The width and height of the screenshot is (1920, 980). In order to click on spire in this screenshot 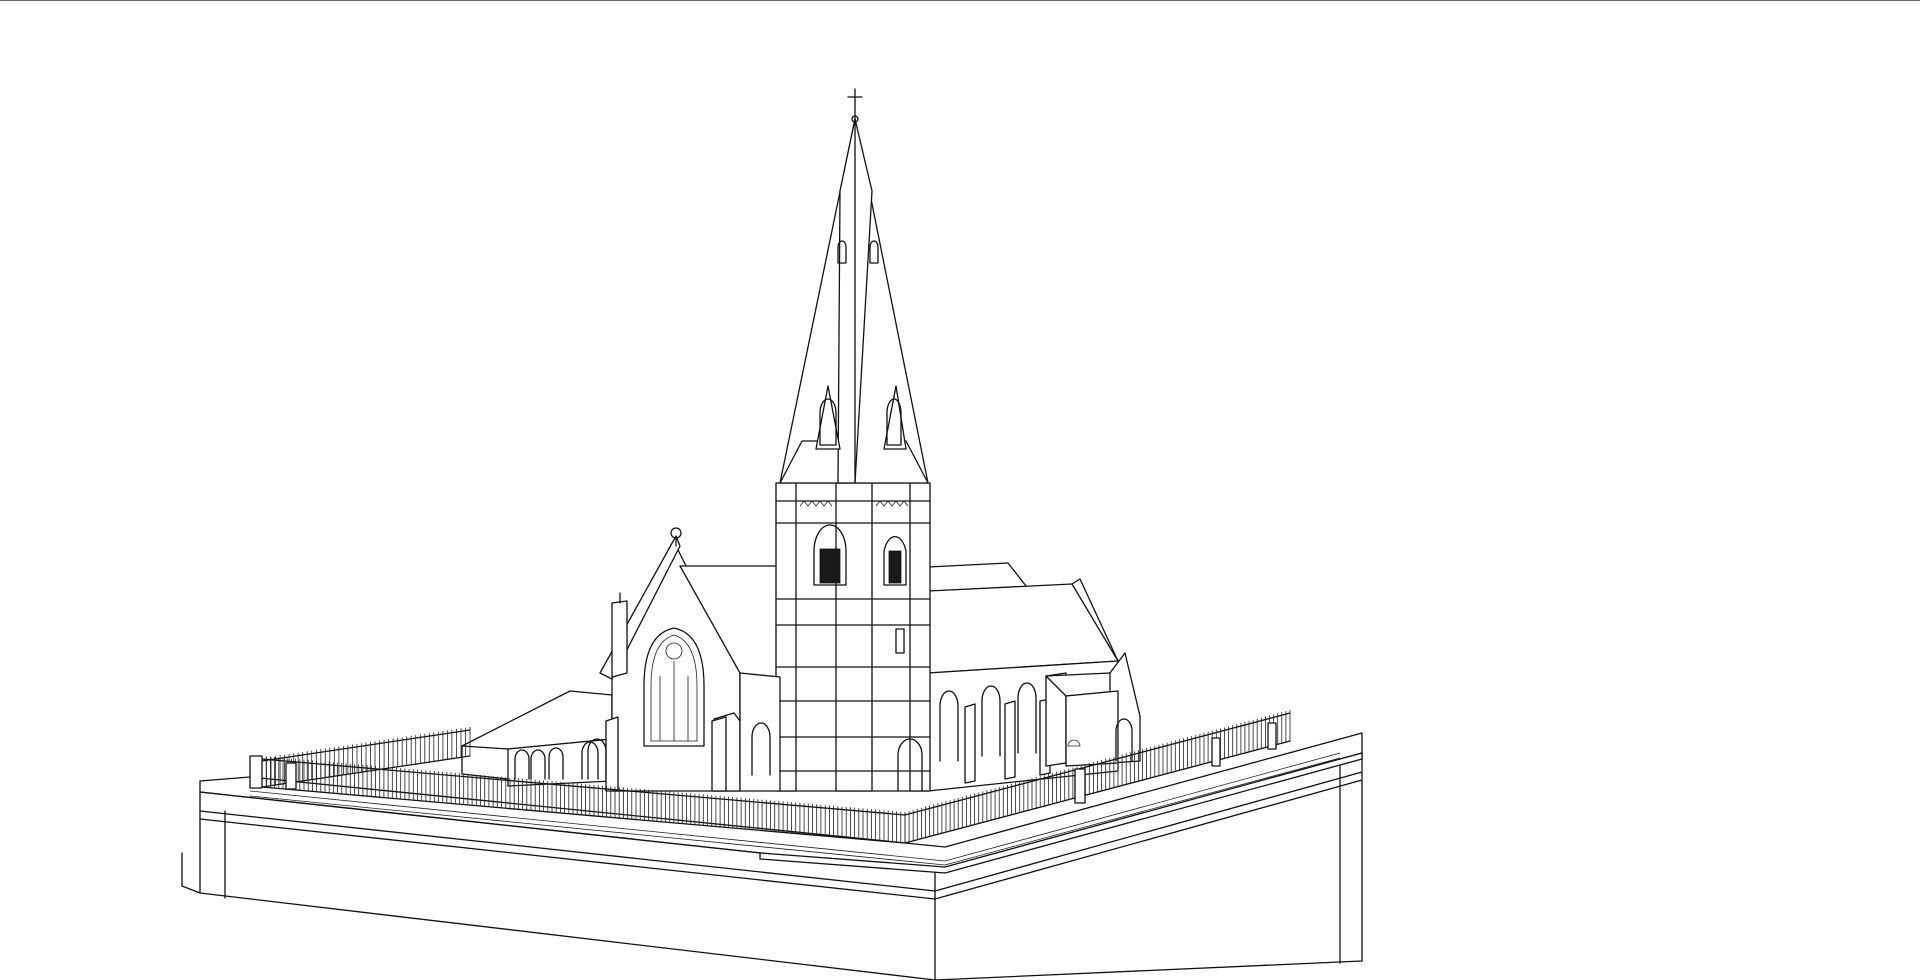, I will do `click(854, 286)`.